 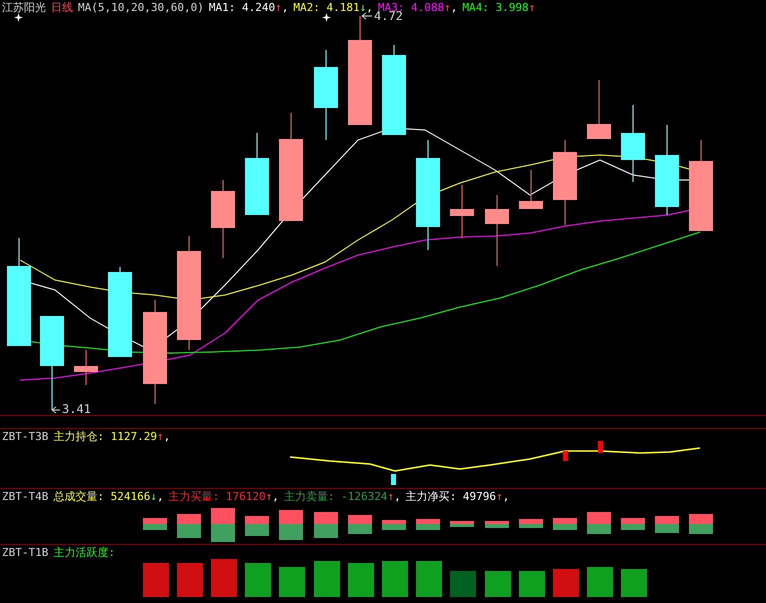 I want to click on indicator-readout: 主力买量: 176120, so click(x=217, y=496).